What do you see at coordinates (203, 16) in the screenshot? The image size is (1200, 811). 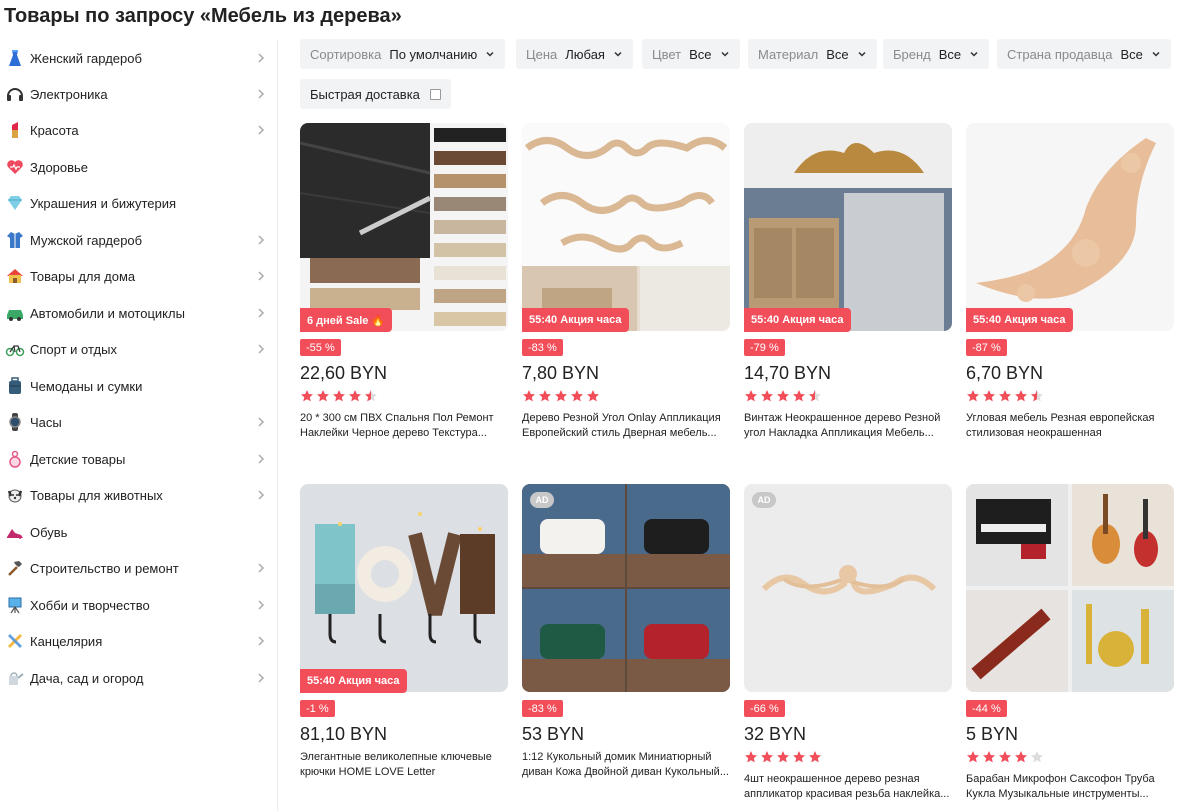 I see `page-title: Товары по запросу «Мебель из дерева»` at bounding box center [203, 16].